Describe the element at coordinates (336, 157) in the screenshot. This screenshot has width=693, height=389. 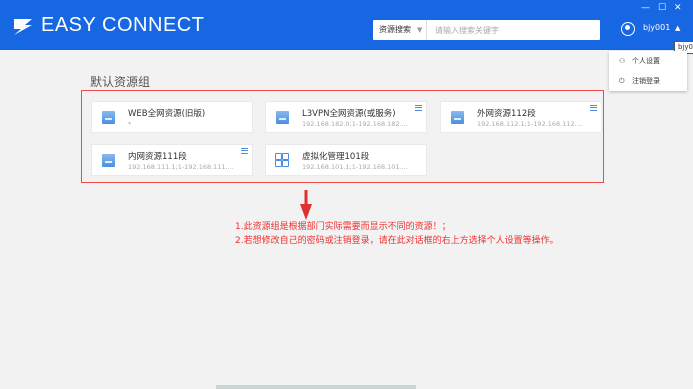
I see `resource-name: 虚拟化管理101段` at that location.